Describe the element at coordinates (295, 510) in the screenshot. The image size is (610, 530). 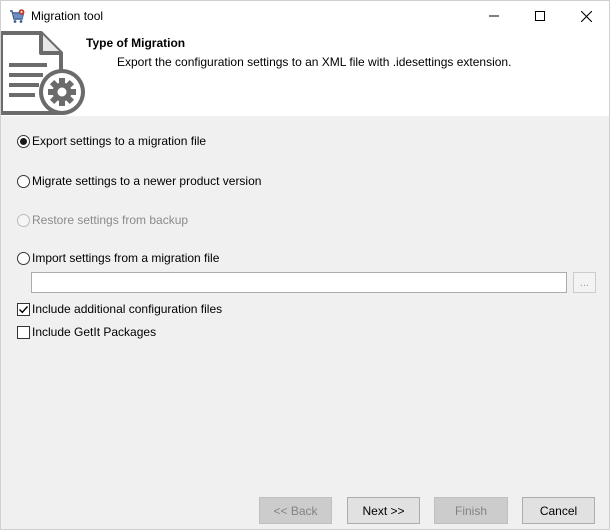
I see `back-button: << Back` at that location.